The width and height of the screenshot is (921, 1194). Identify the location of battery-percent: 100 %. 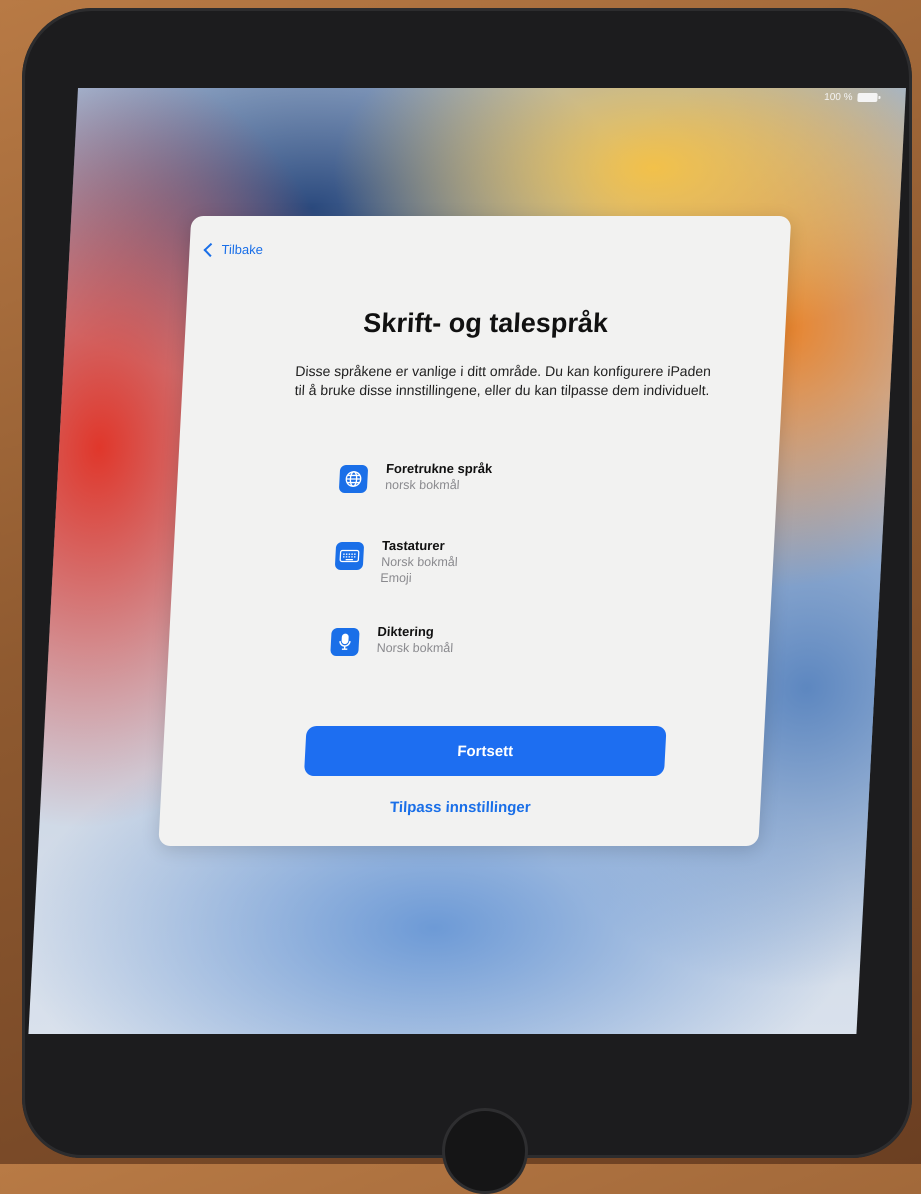
(838, 97).